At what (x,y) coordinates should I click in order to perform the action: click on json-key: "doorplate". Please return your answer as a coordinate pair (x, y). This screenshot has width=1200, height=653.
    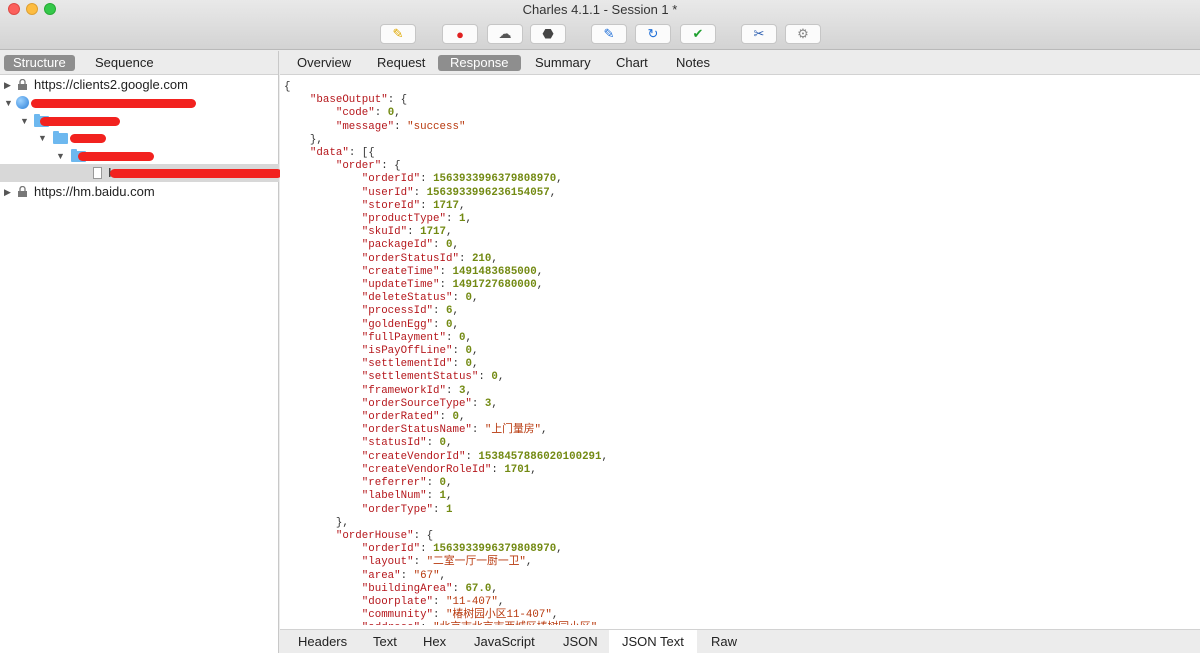
    Looking at the image, I should click on (397, 601).